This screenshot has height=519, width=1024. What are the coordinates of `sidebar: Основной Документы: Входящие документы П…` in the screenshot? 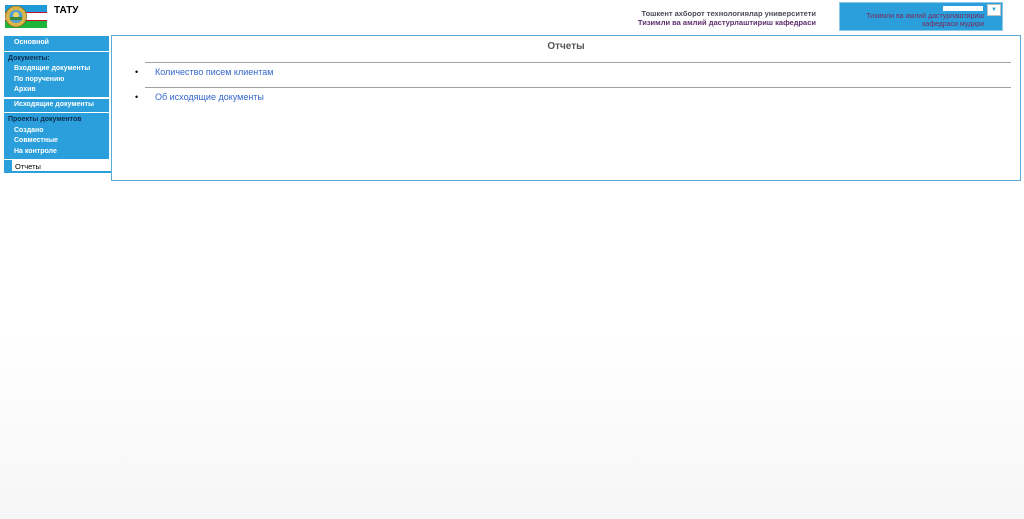 It's located at (57, 105).